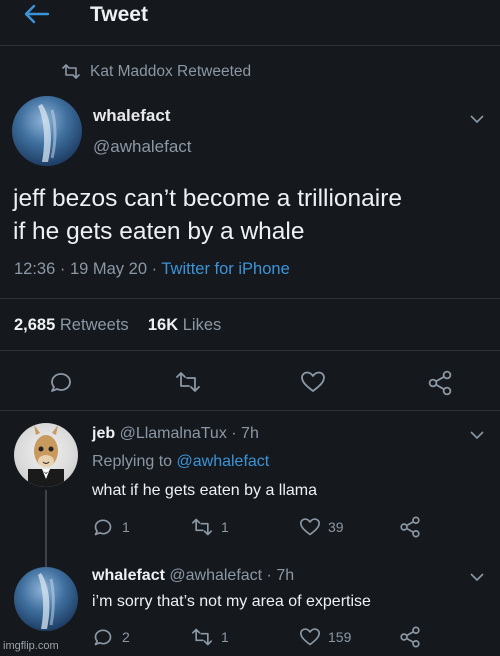  What do you see at coordinates (46, 455) in the screenshot?
I see `jeb-avatar` at bounding box center [46, 455].